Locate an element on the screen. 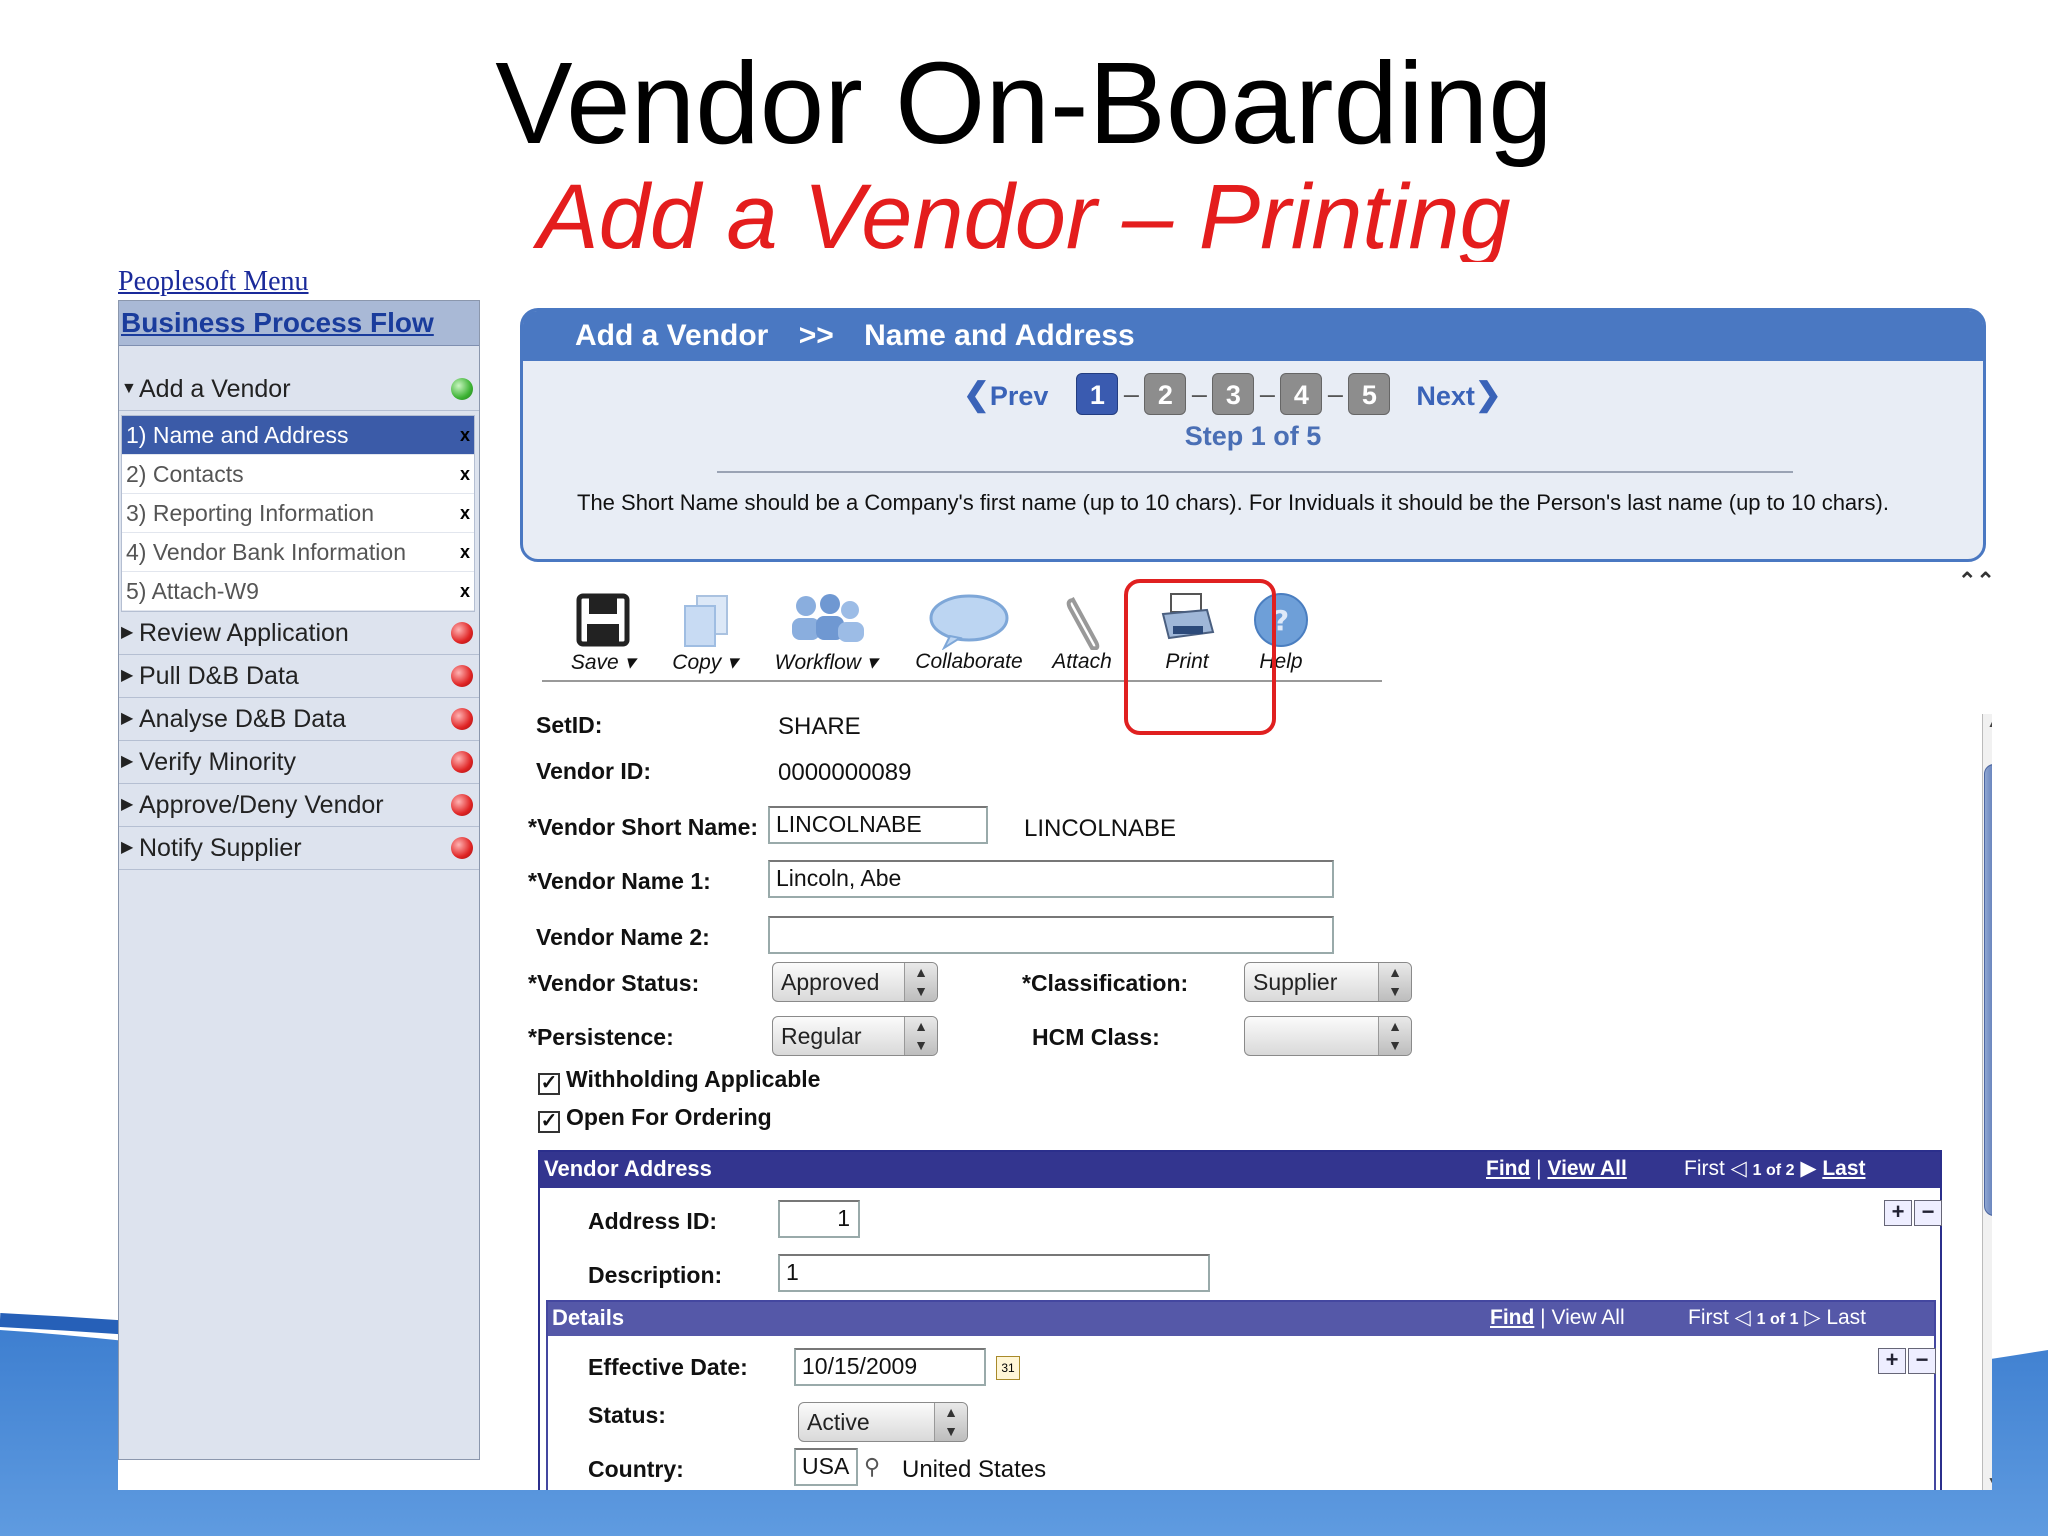  substep-vendor-bank-information: 4) Vendor Bank Information x is located at coordinates (298, 552).